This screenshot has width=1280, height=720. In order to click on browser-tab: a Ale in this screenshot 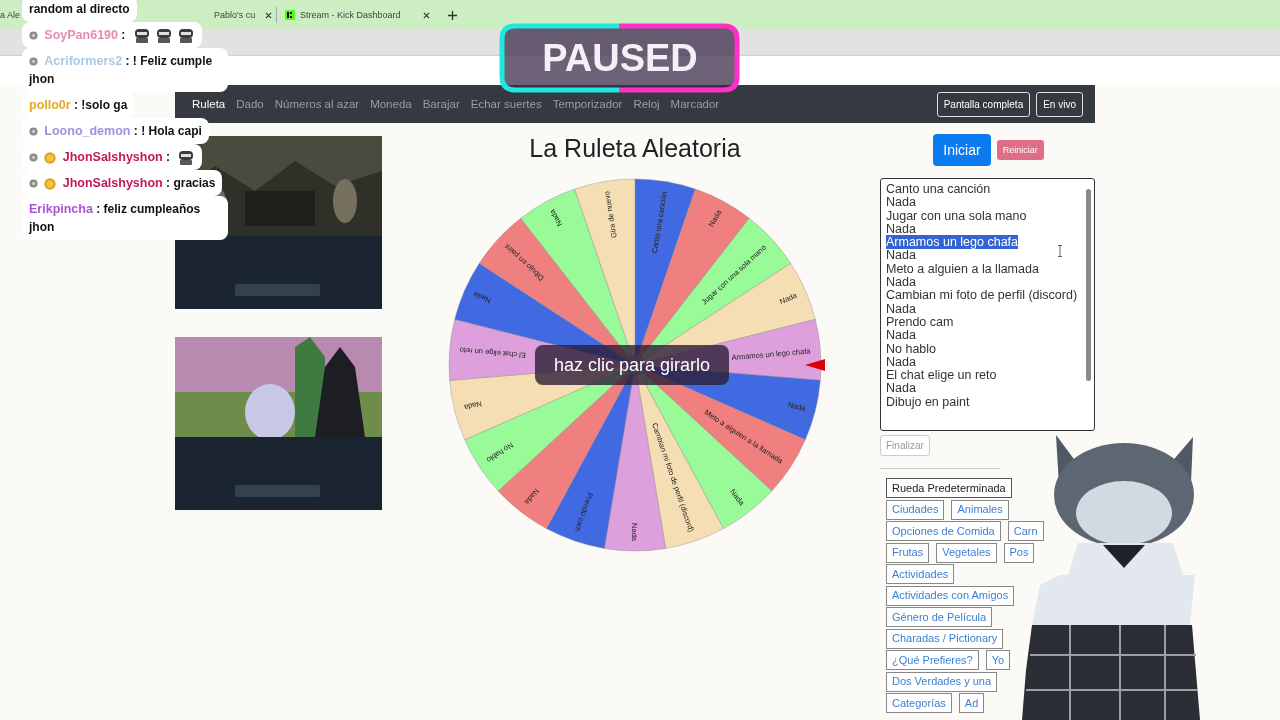, I will do `click(10, 15)`.